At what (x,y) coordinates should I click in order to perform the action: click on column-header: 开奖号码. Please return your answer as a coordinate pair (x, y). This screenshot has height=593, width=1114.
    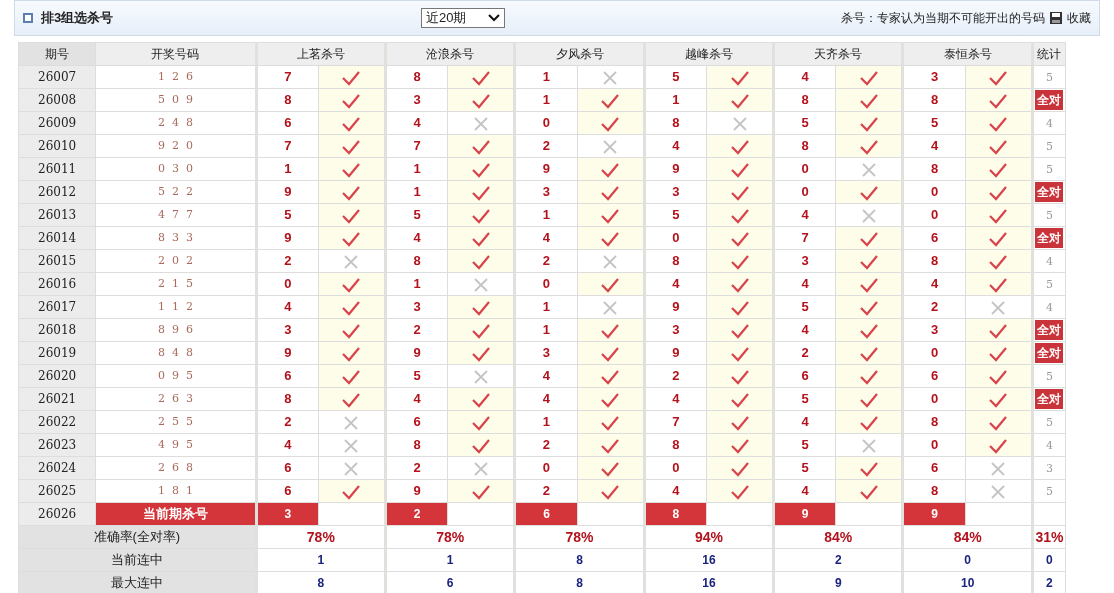
    Looking at the image, I should click on (176, 54).